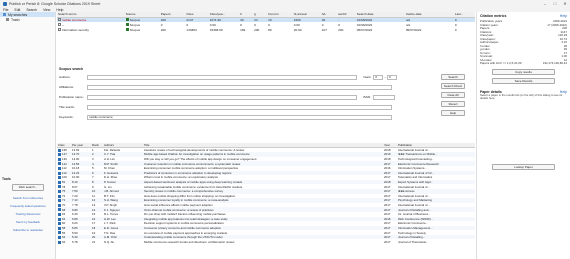  Describe the element at coordinates (111, 191) in the screenshot. I see `result-authors: J.B. Ahmed` at that location.